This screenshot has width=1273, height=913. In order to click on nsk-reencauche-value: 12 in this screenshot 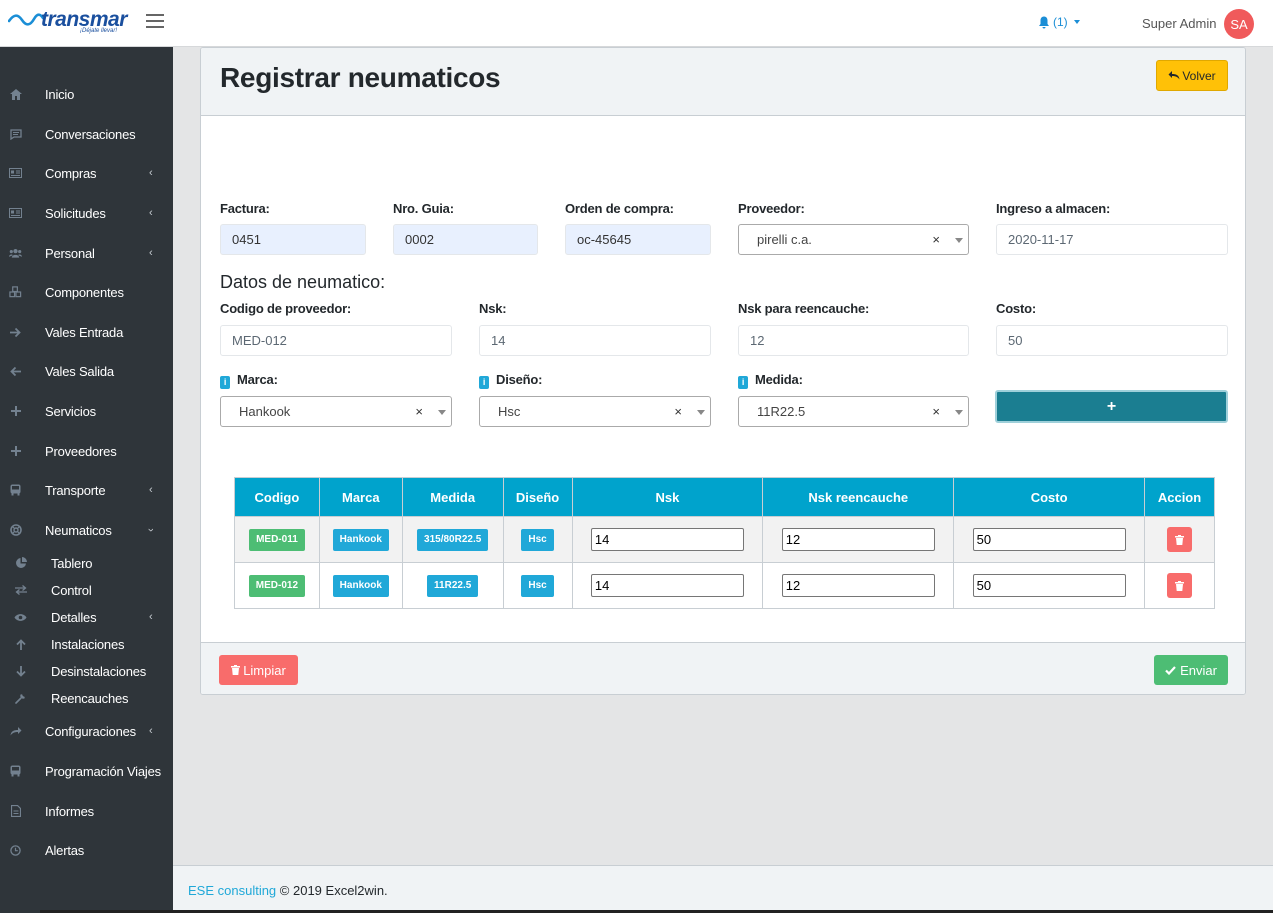, I will do `click(757, 340)`.